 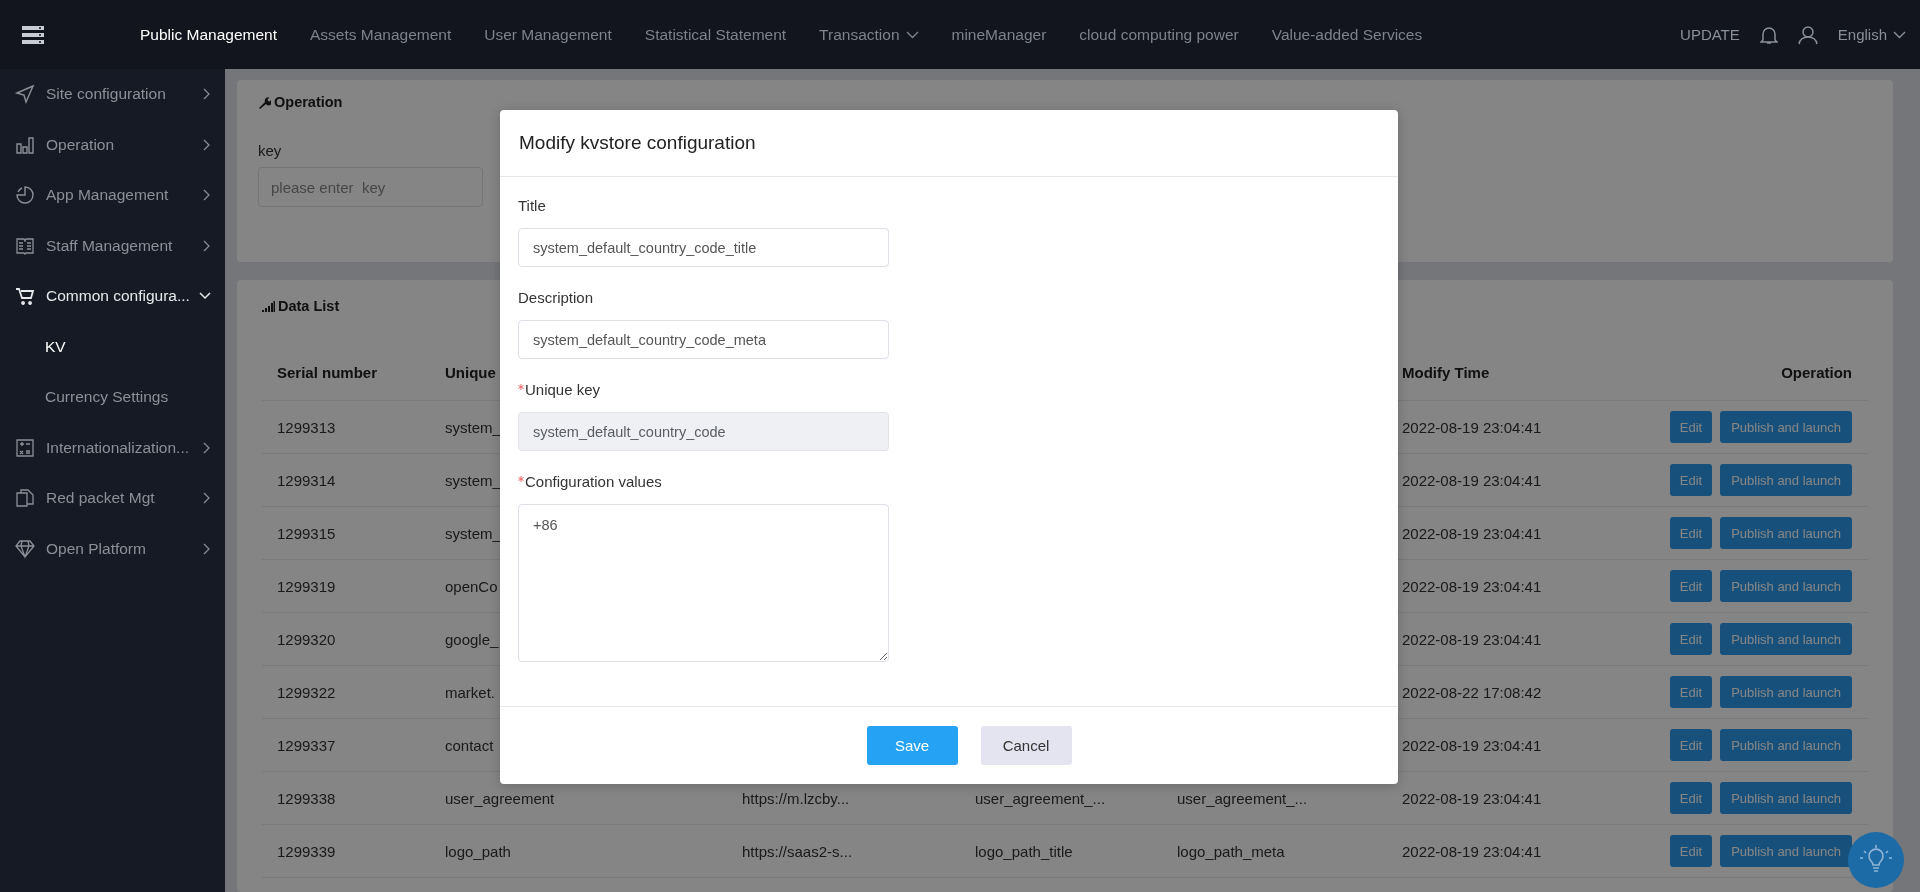 What do you see at coordinates (1472, 692) in the screenshot?
I see `table-cell: 2022-08-22 17:08:42` at bounding box center [1472, 692].